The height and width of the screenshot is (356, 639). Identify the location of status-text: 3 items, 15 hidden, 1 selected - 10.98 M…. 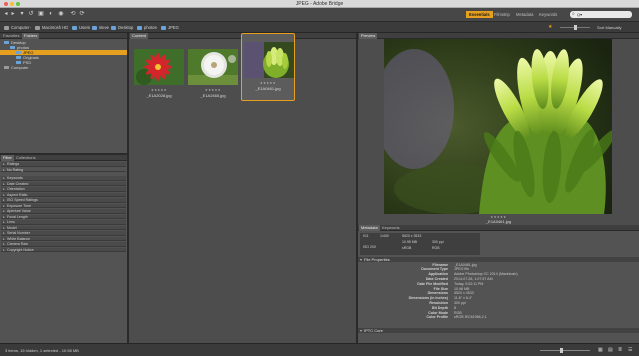
(42, 350).